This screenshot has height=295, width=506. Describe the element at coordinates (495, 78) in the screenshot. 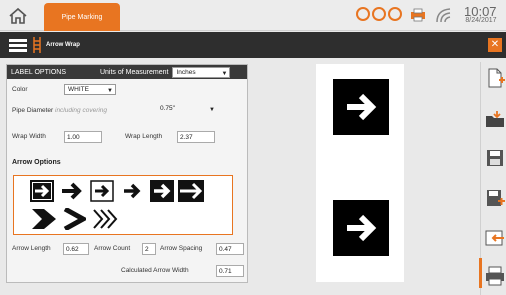

I see `new-file-icon` at that location.